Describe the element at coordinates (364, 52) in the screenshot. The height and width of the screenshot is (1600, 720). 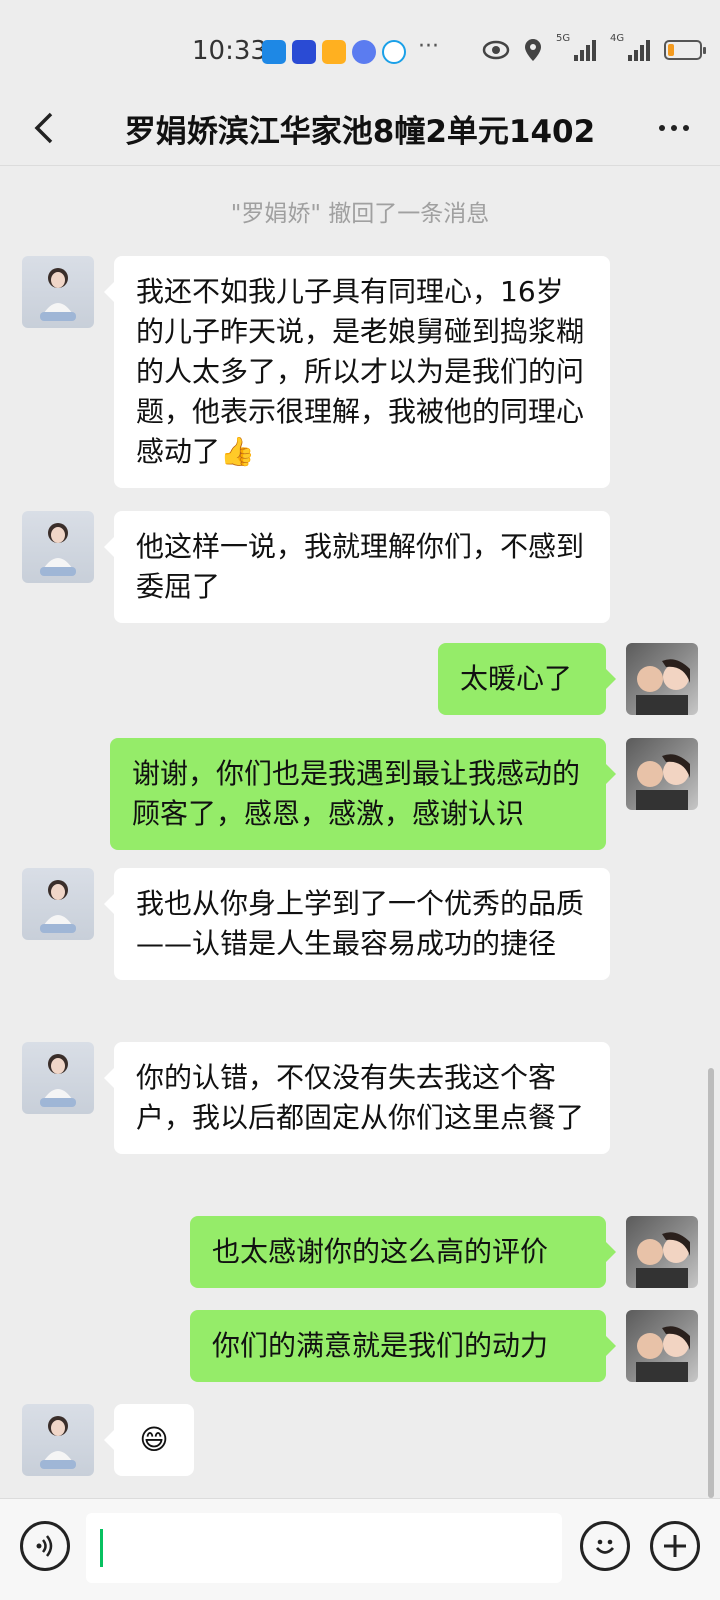
I see `app-music-icon` at that location.